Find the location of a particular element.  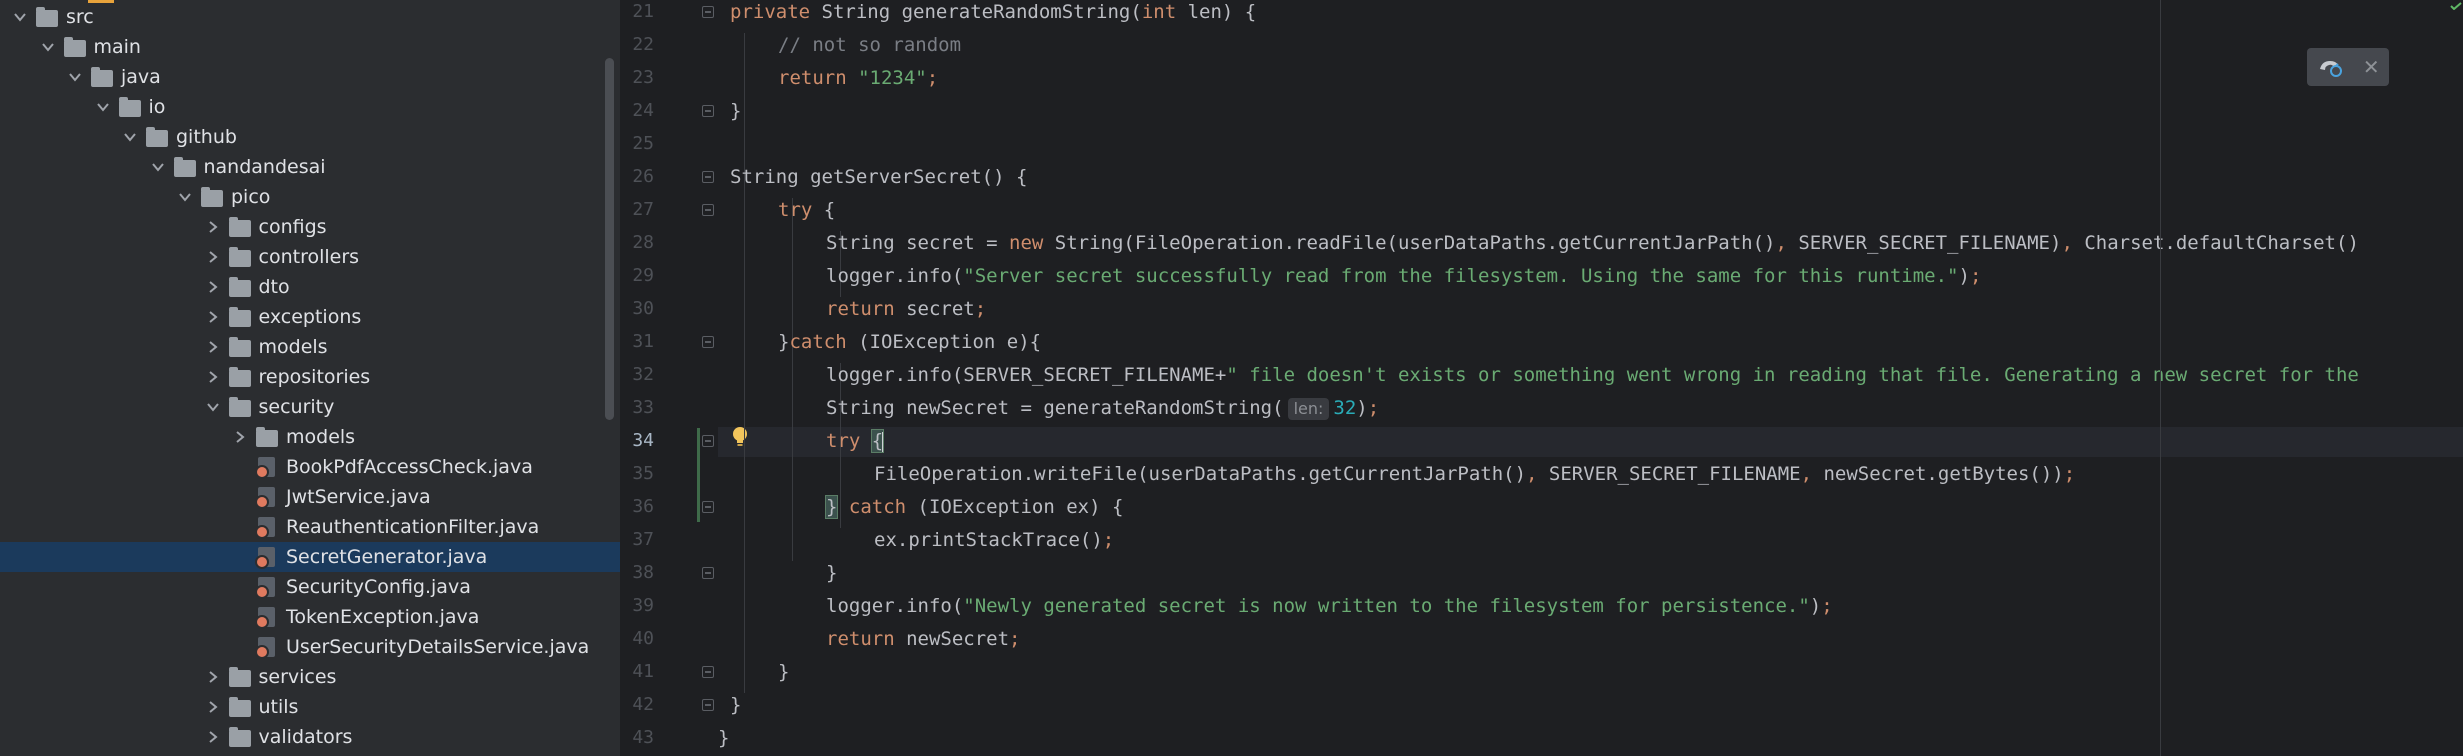

tree-item-folder: src is located at coordinates (310, 17).